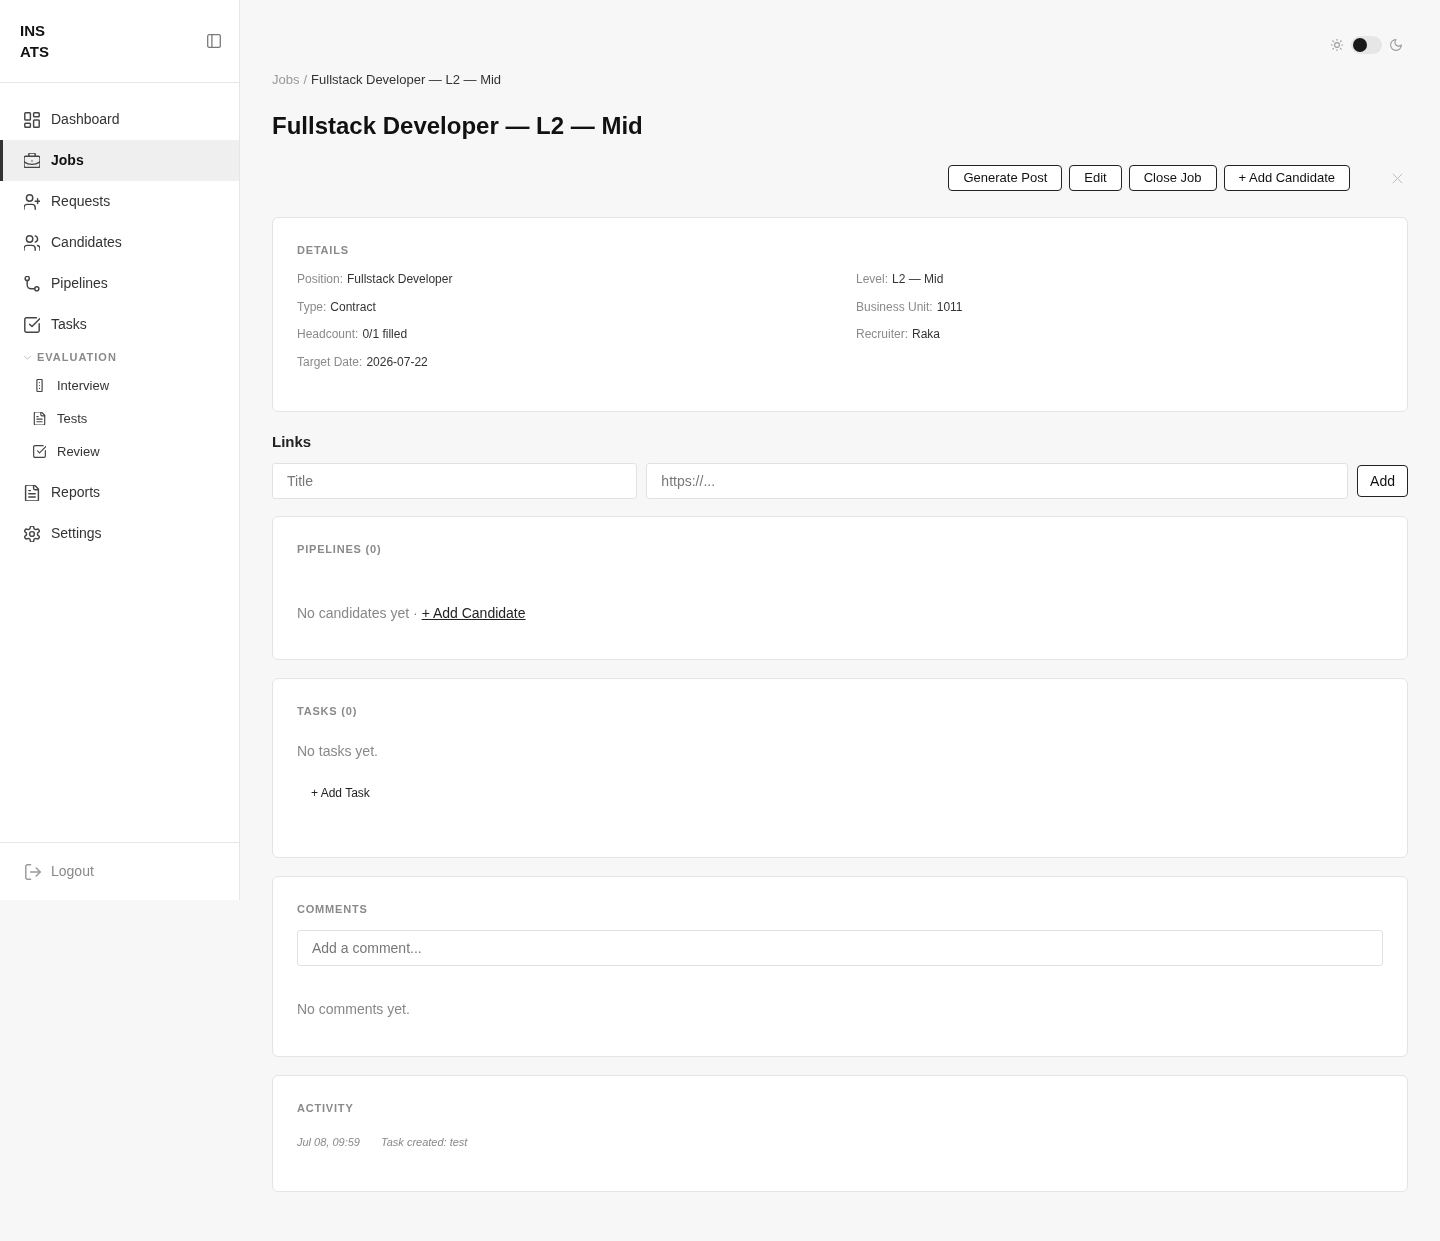  What do you see at coordinates (119, 119) in the screenshot?
I see `nav-link: Dashboard` at bounding box center [119, 119].